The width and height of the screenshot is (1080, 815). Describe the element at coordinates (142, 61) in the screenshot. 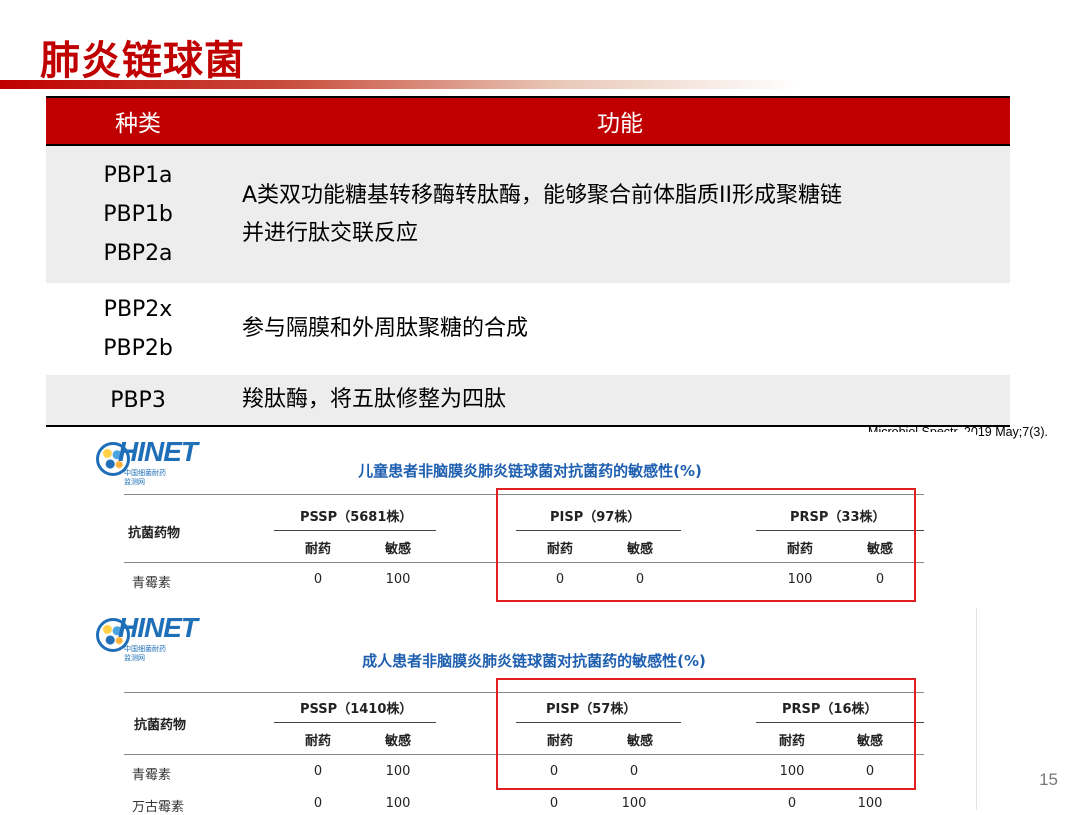

I see `slide-title: 肺炎链球菌` at that location.